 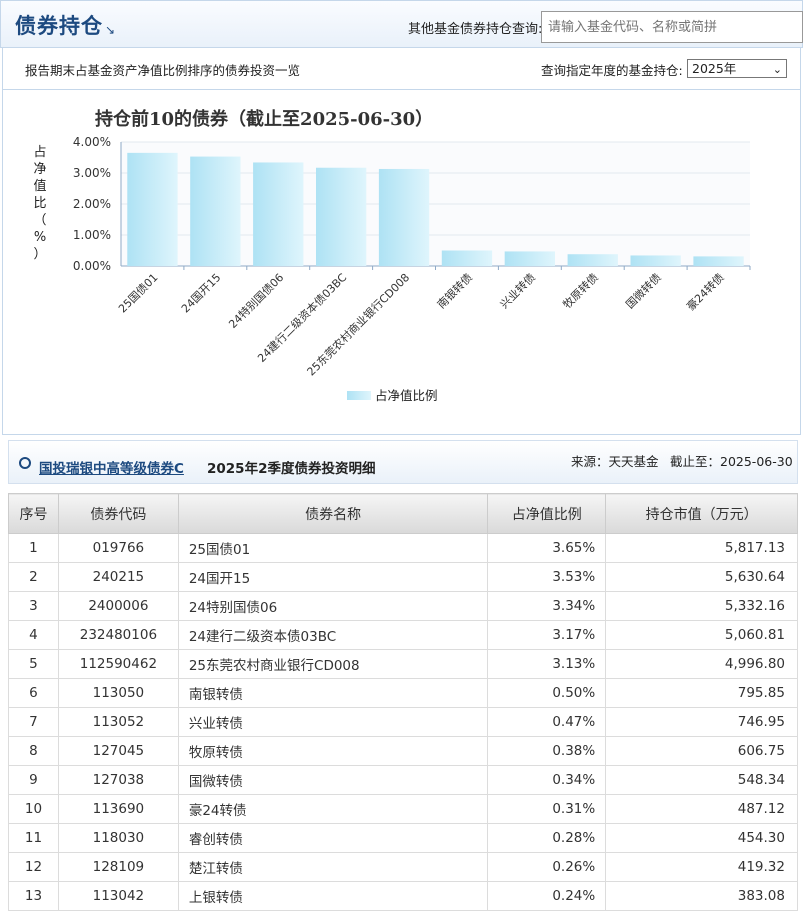 I want to click on market-value-cell: 454.30, so click(x=701, y=838).